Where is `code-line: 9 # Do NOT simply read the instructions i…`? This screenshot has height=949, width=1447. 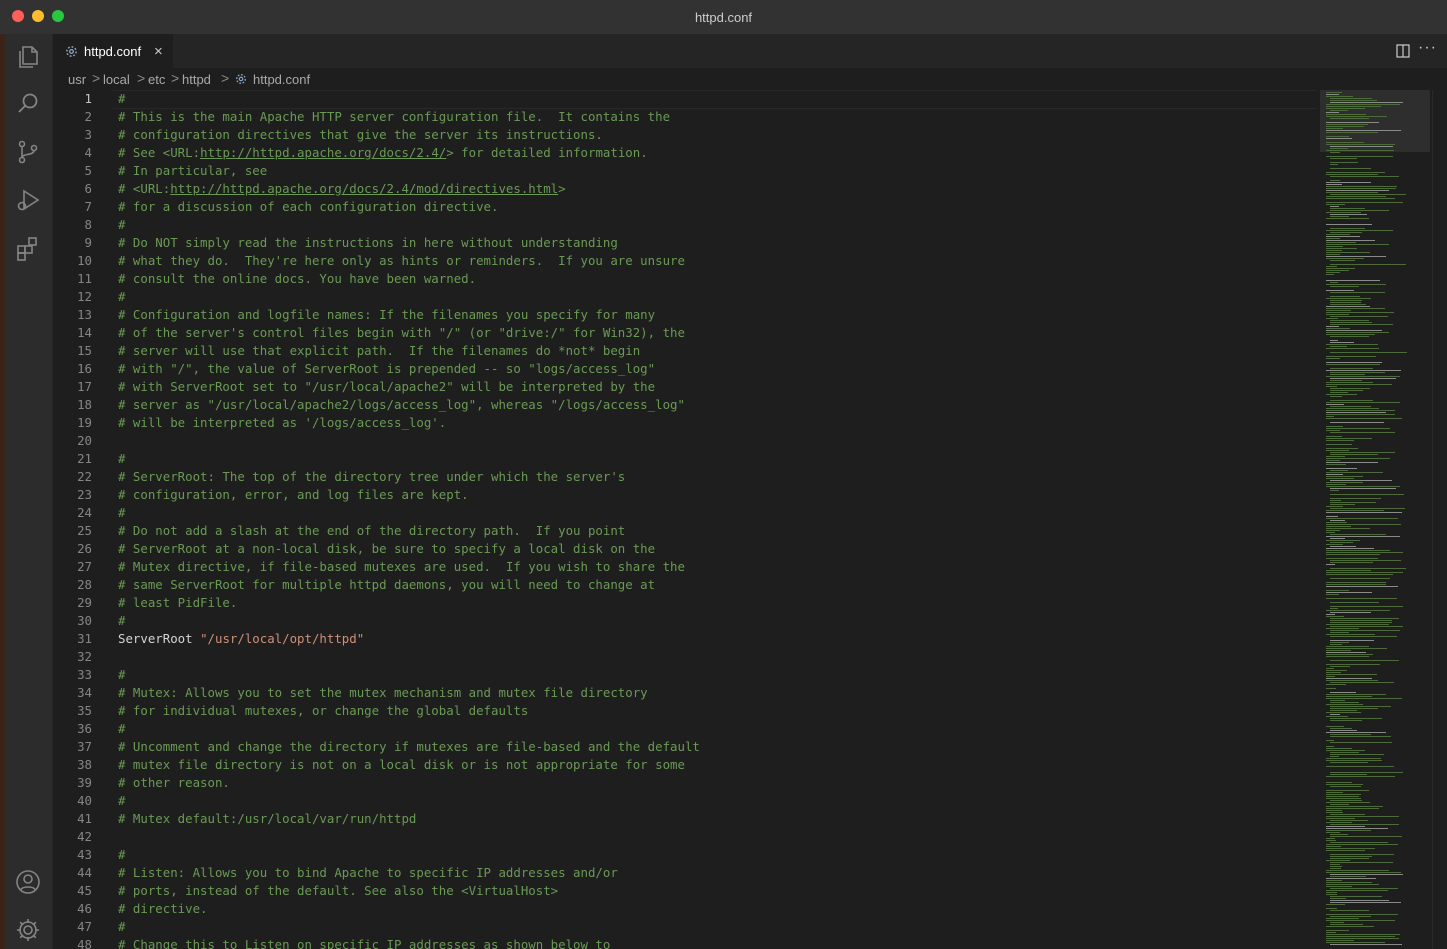
code-line: 9 # Do NOT simply read the instructions i… is located at coordinates (685, 243).